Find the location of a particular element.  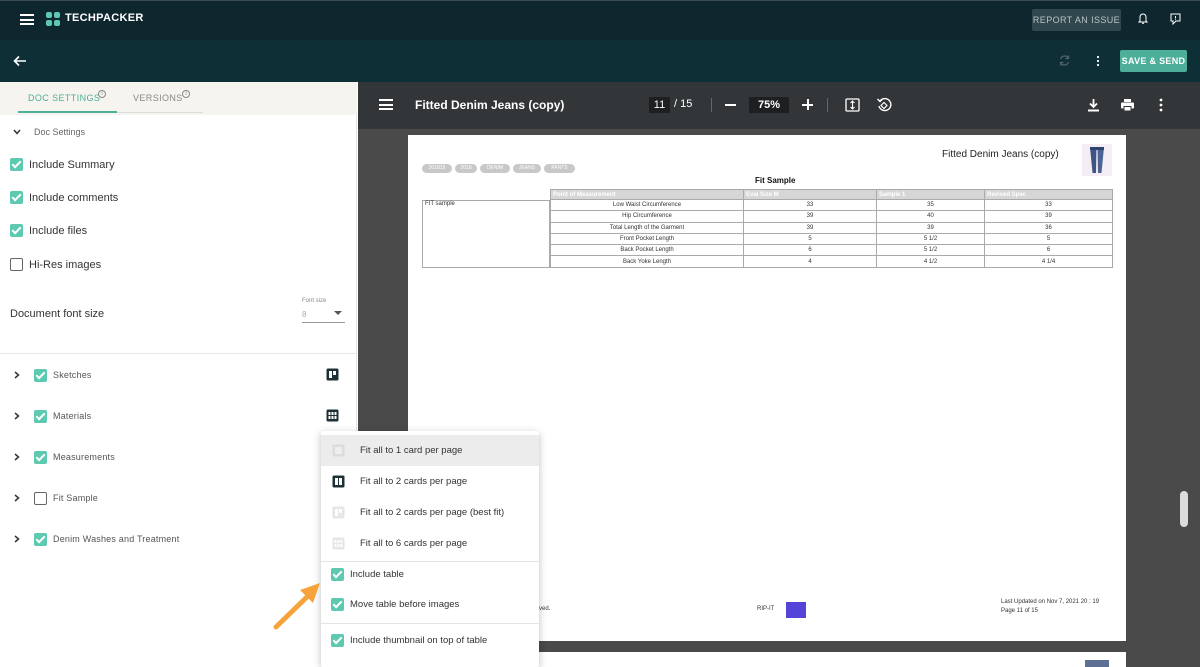

menu-item-2-cards-best-fit: Fit all to 2 cards per page (best fit) is located at coordinates (430, 512).